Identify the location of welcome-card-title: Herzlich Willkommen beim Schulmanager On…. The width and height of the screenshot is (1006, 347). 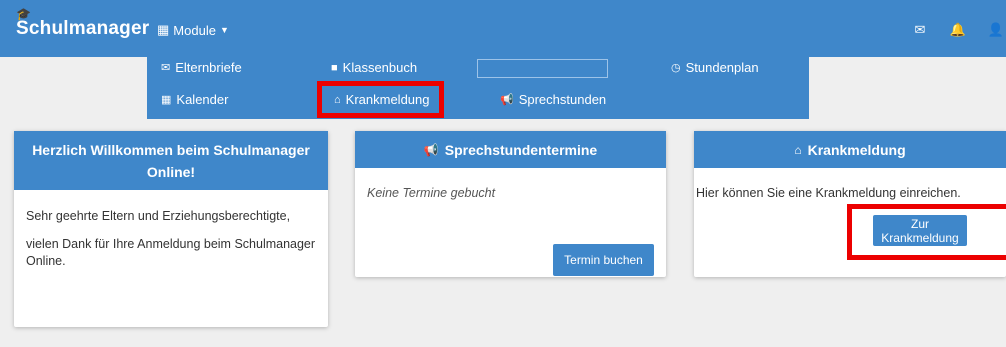
(171, 160).